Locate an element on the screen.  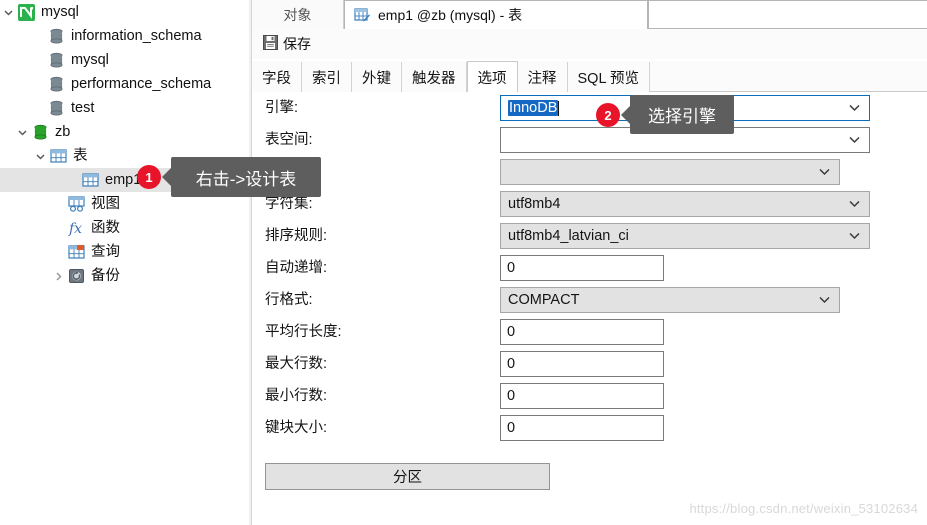
form-value-9: 0 is located at coordinates (511, 396).